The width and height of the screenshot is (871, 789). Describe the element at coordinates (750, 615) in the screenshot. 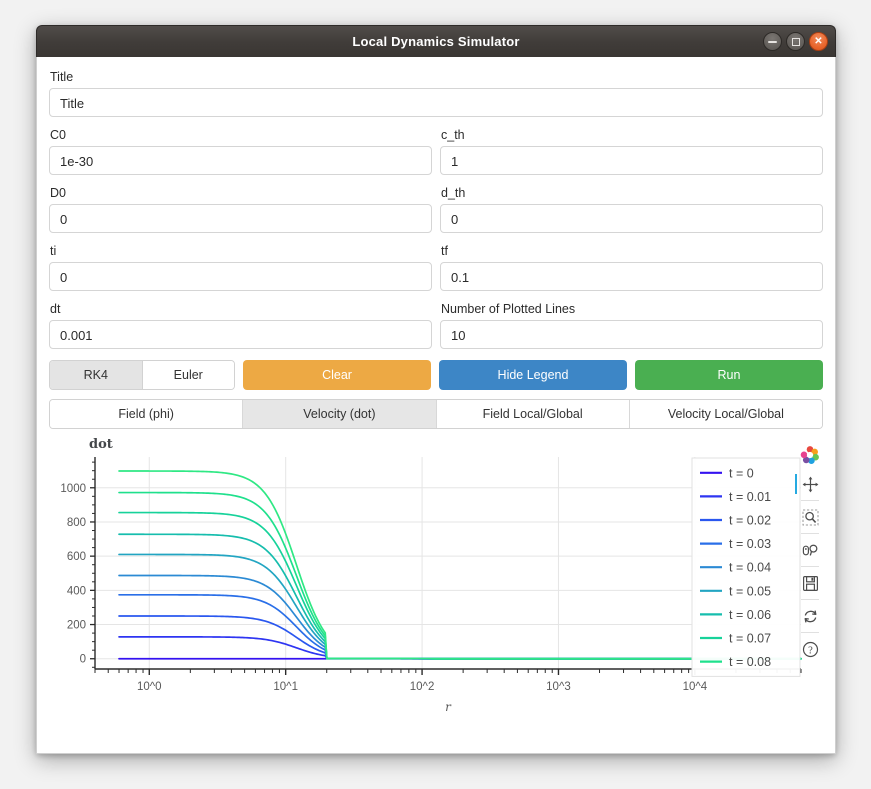

I see `svg-text: t = 0.06` at that location.